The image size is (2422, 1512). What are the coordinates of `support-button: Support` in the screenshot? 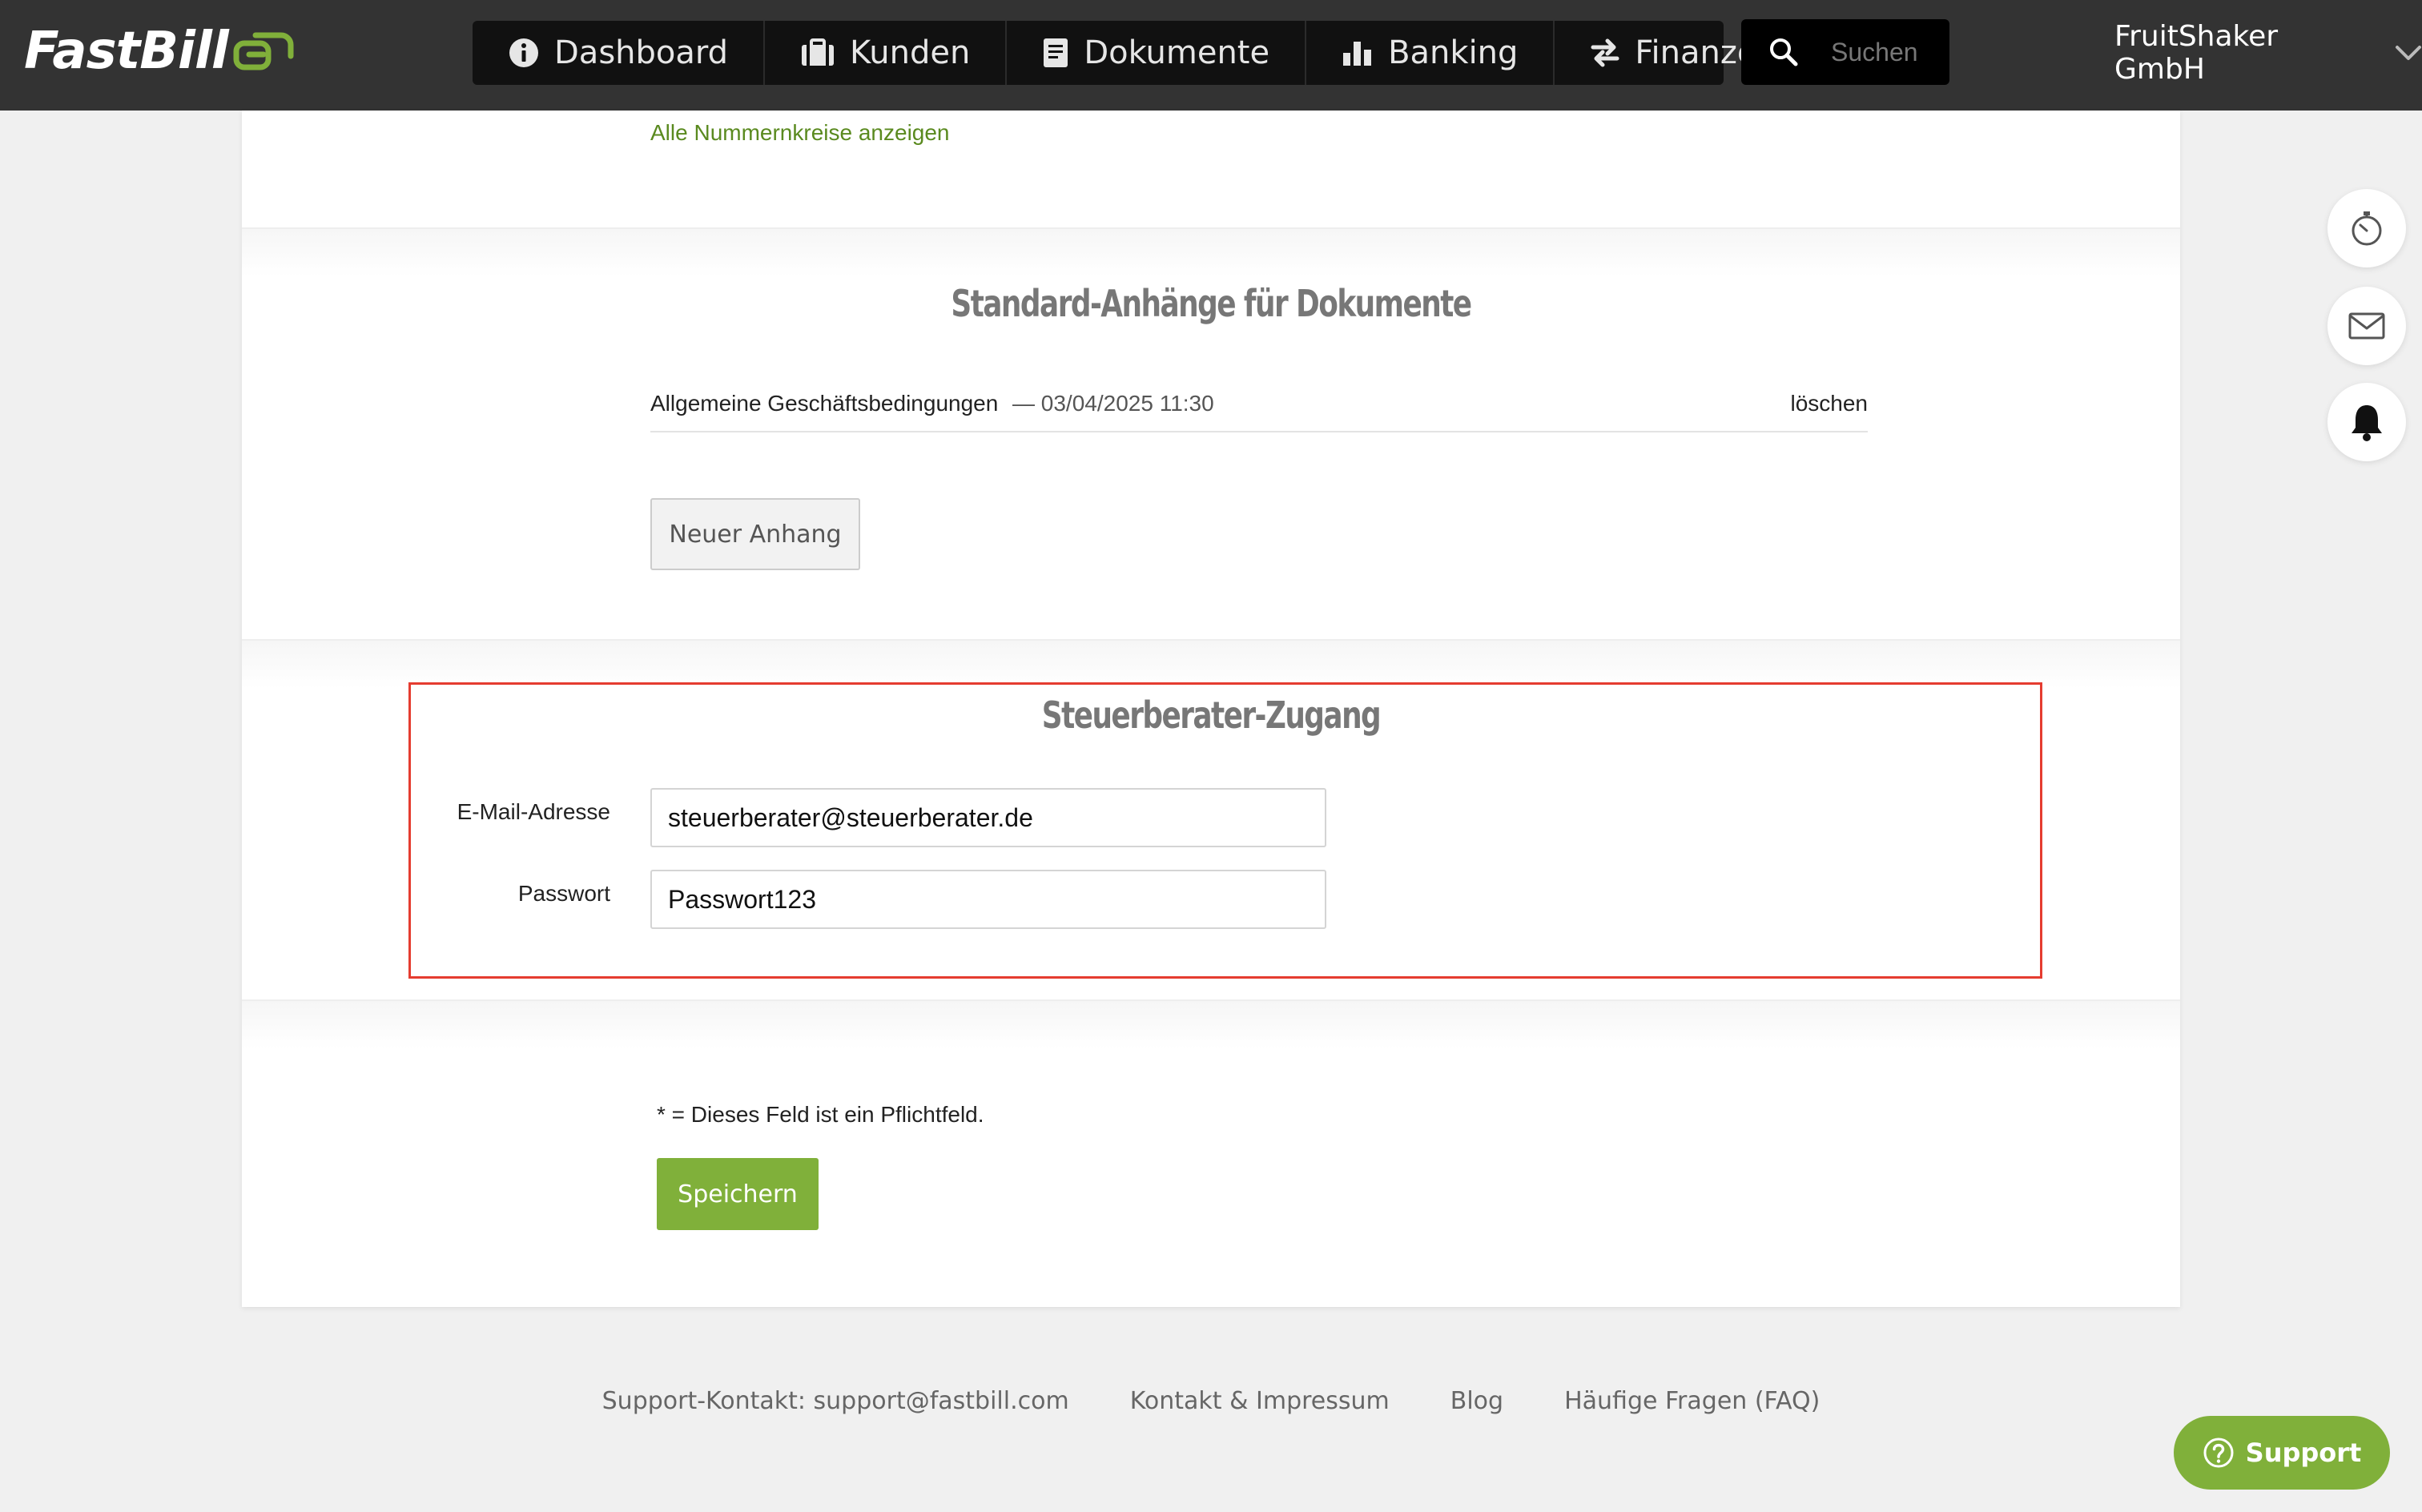 It's located at (2282, 1453).